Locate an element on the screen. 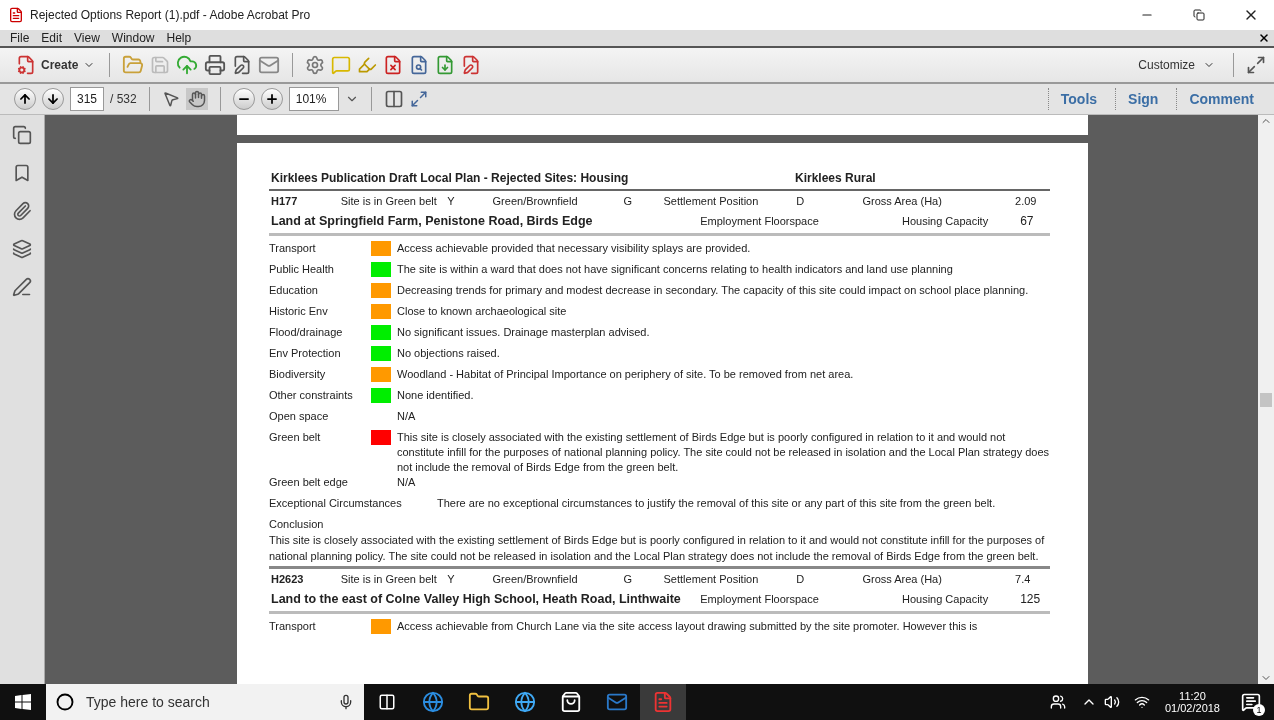  clock-date: 01/02/2018 is located at coordinates (1192, 708).